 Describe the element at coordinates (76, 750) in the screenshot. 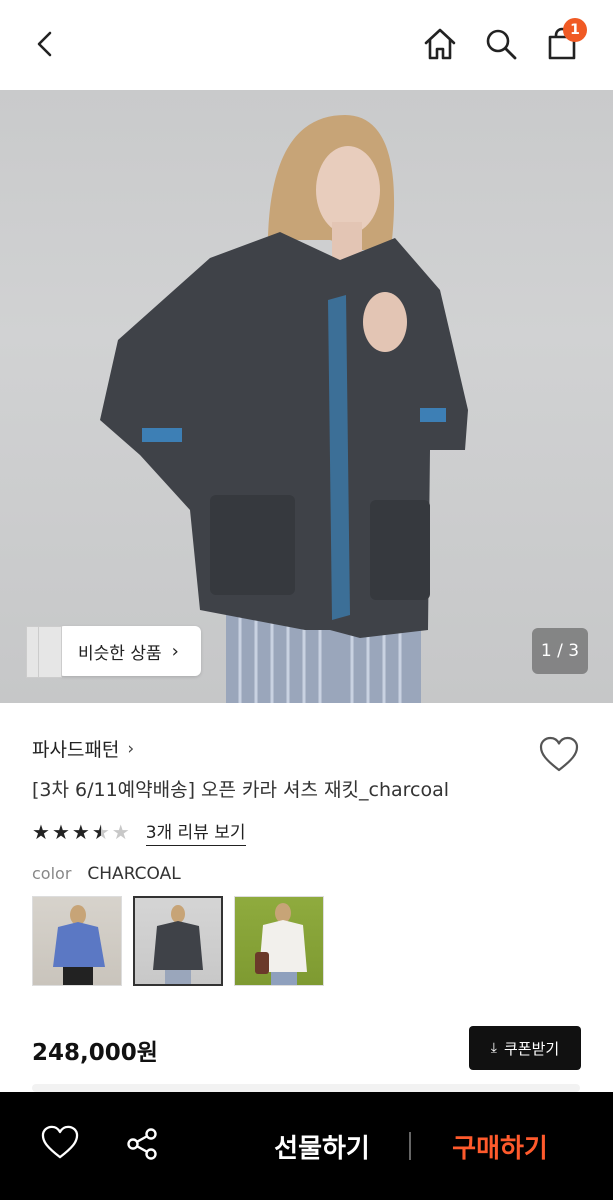

I see `brand-name: 파사드패턴` at that location.